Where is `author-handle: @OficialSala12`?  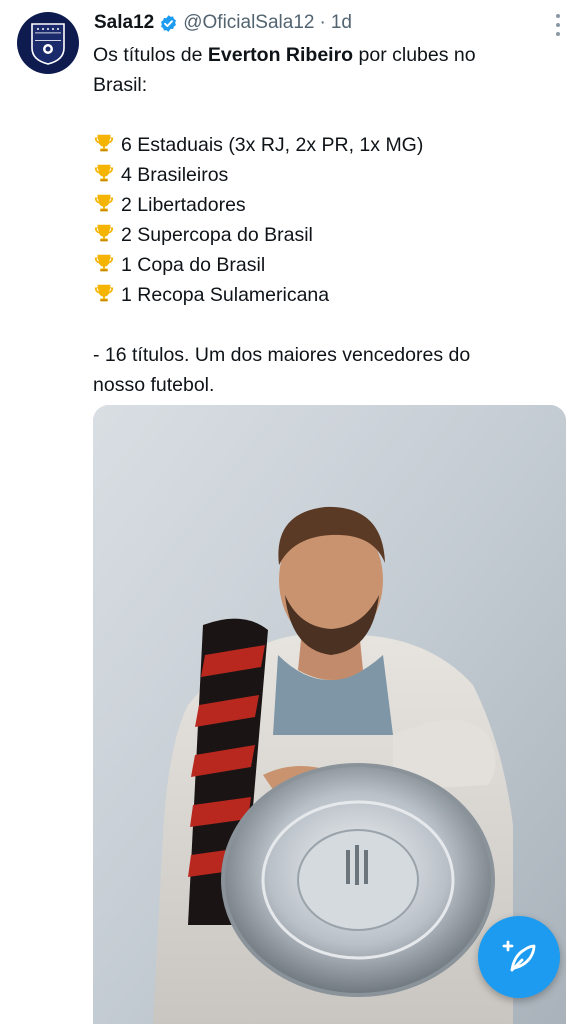
author-handle: @OficialSala12 is located at coordinates (248, 23).